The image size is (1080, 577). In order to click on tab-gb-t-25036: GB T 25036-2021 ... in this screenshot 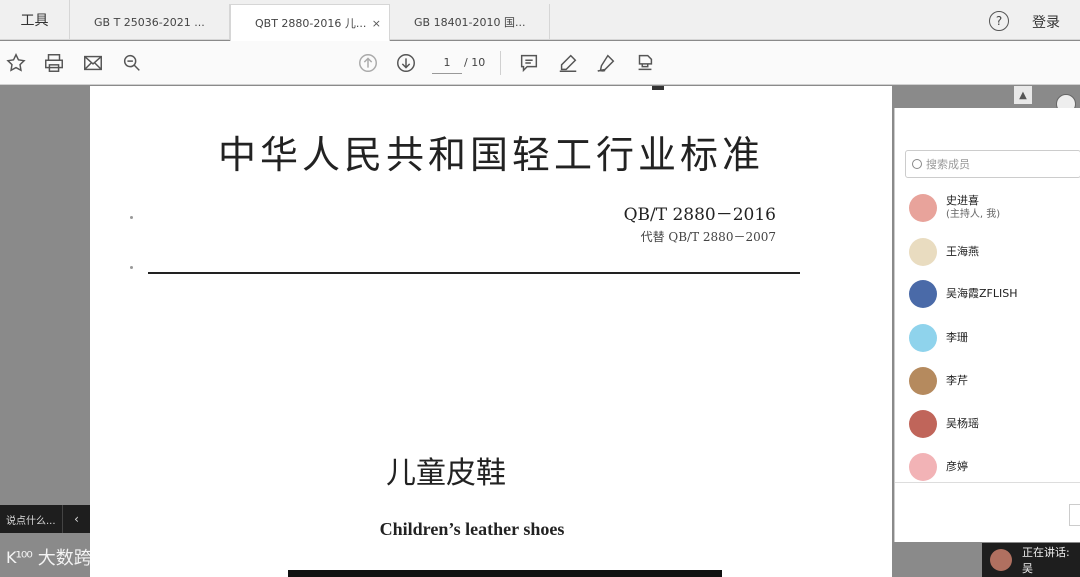, I will do `click(150, 22)`.